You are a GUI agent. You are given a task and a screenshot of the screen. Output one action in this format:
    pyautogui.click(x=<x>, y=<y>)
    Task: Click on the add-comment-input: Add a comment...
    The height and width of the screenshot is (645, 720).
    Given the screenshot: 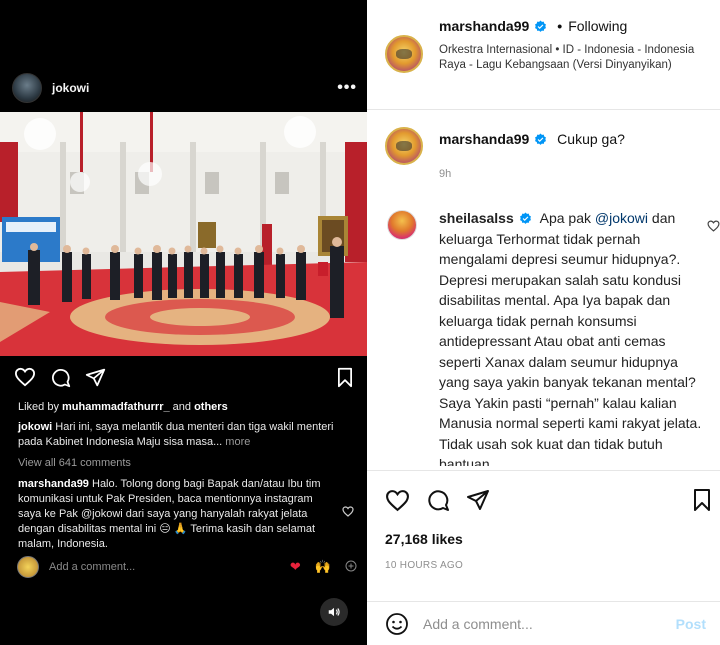 What is the action you would take?
    pyautogui.click(x=478, y=624)
    